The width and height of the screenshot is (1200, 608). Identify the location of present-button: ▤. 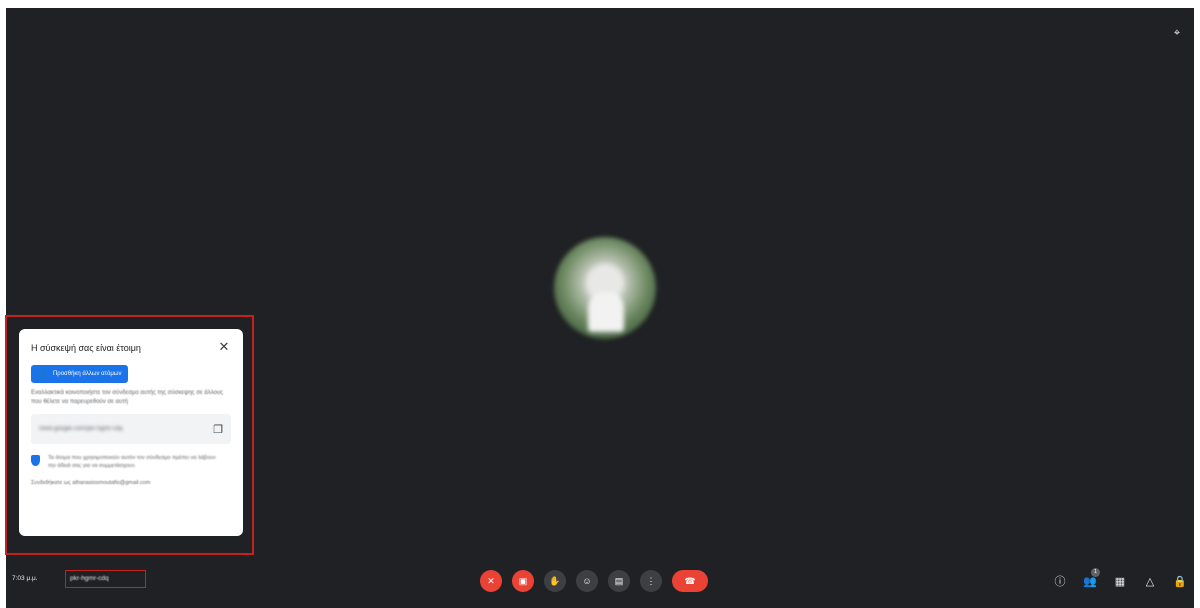
(619, 581).